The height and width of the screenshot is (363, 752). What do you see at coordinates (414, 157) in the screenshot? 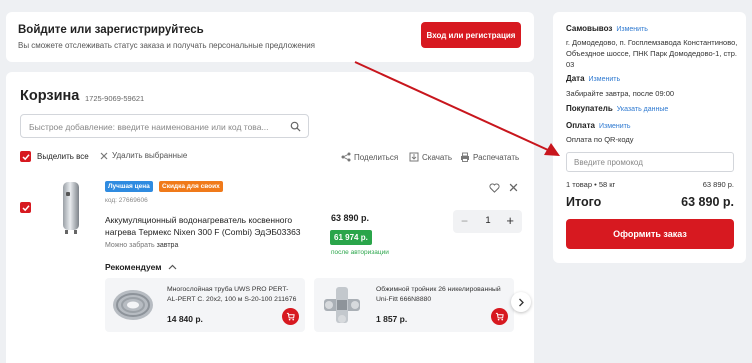
I see `download-icon` at bounding box center [414, 157].